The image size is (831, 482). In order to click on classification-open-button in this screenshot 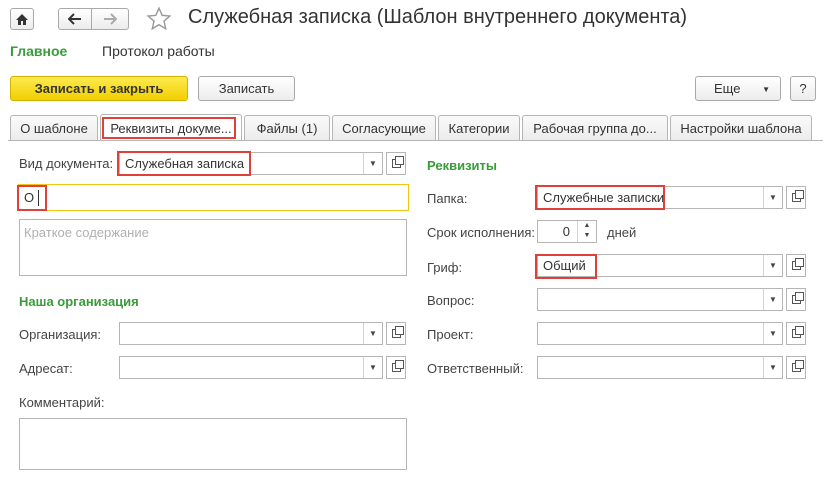, I will do `click(796, 265)`.